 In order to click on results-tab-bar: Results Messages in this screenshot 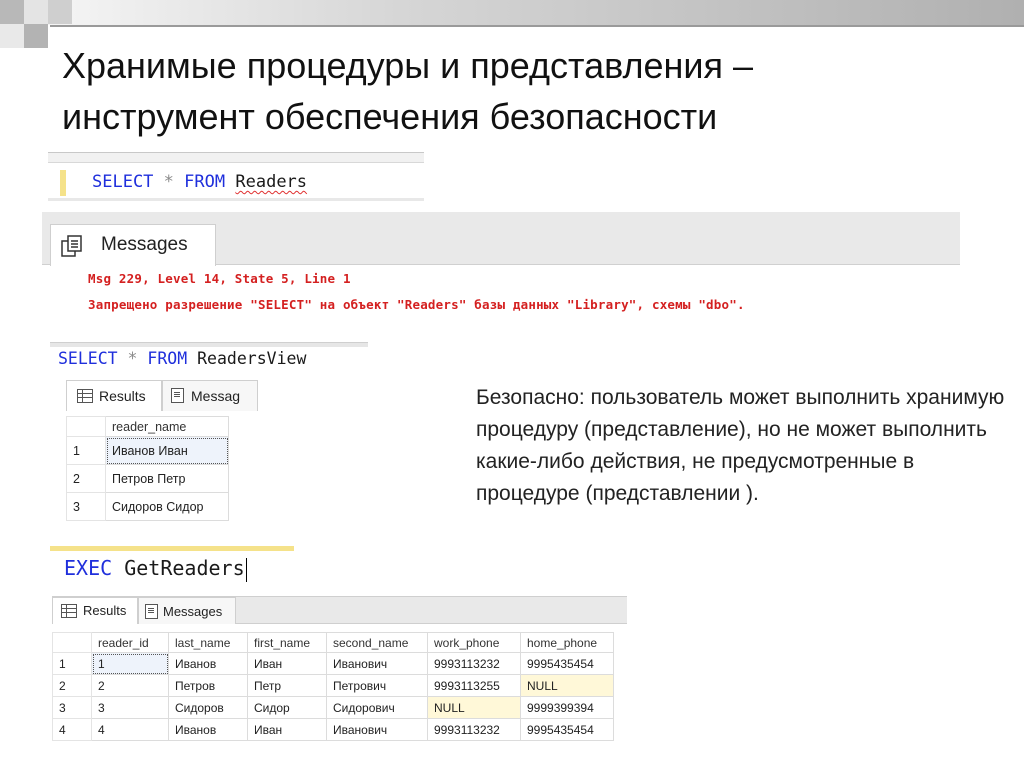, I will do `click(339, 610)`.